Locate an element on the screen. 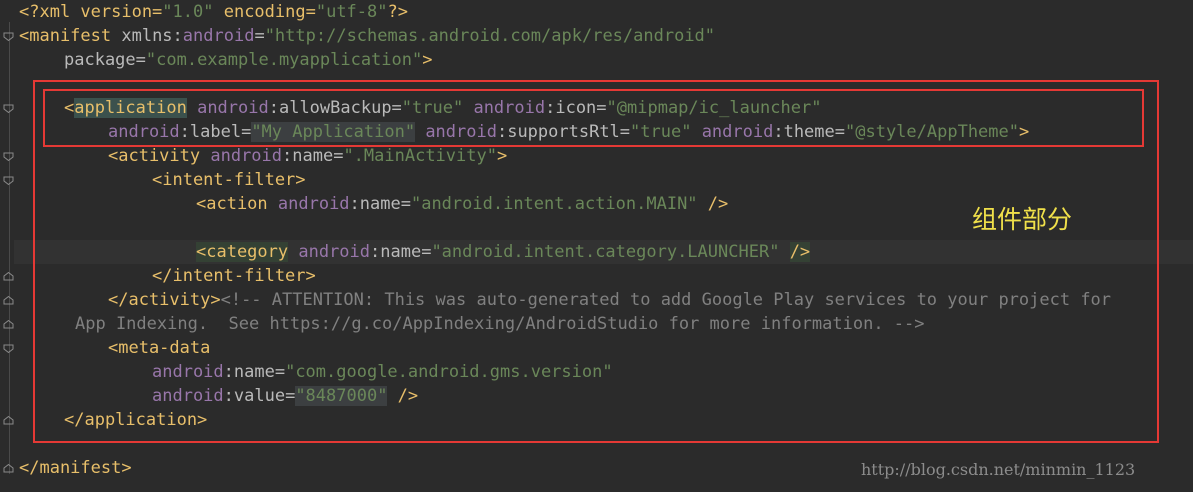  tag-name: <manifest is located at coordinates (70, 36).